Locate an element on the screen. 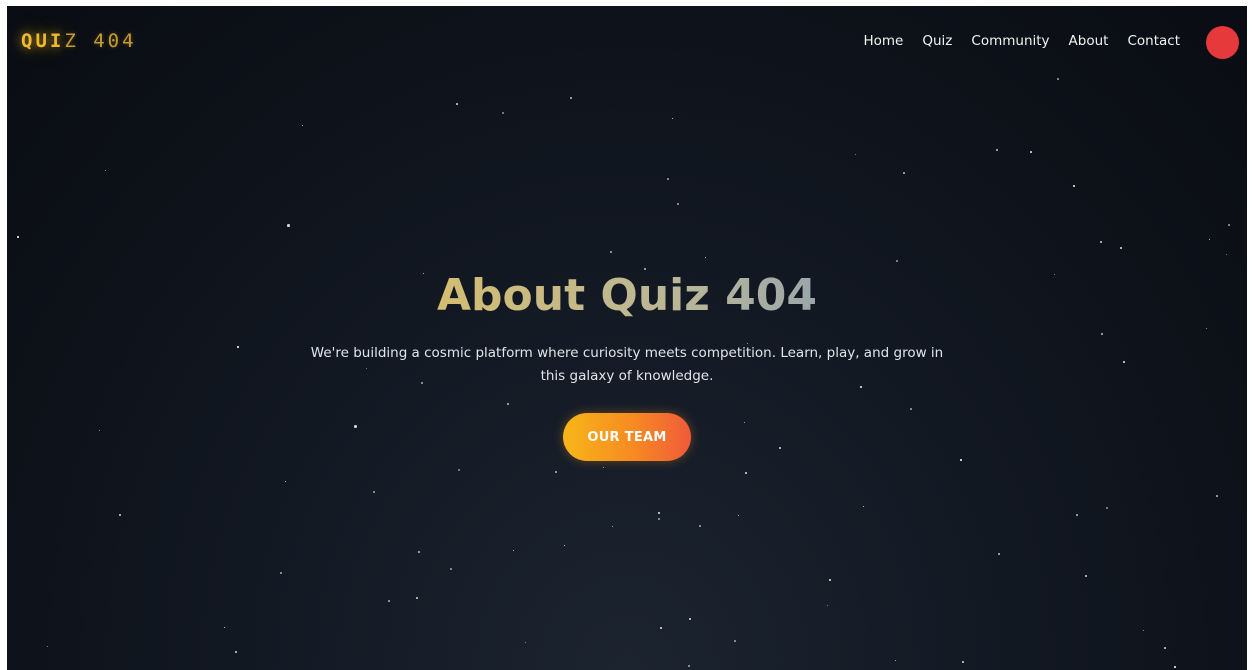 The height and width of the screenshot is (670, 1253). site-logo: QUIZ 404 is located at coordinates (79, 41).